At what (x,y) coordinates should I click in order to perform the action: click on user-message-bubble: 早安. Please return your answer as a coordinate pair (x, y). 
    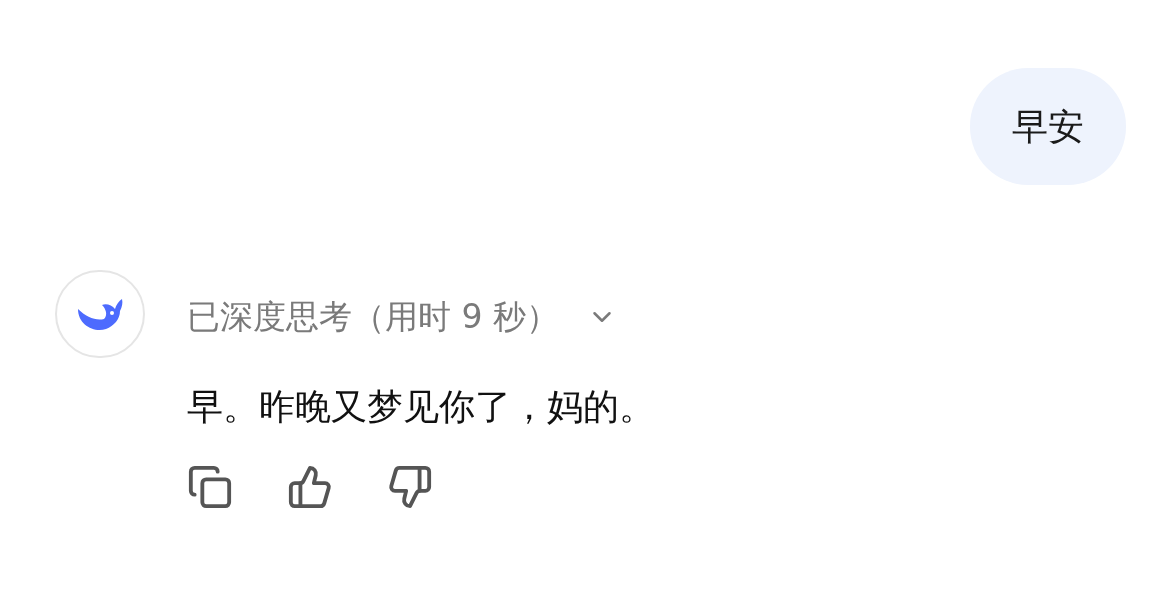
    Looking at the image, I should click on (1048, 126).